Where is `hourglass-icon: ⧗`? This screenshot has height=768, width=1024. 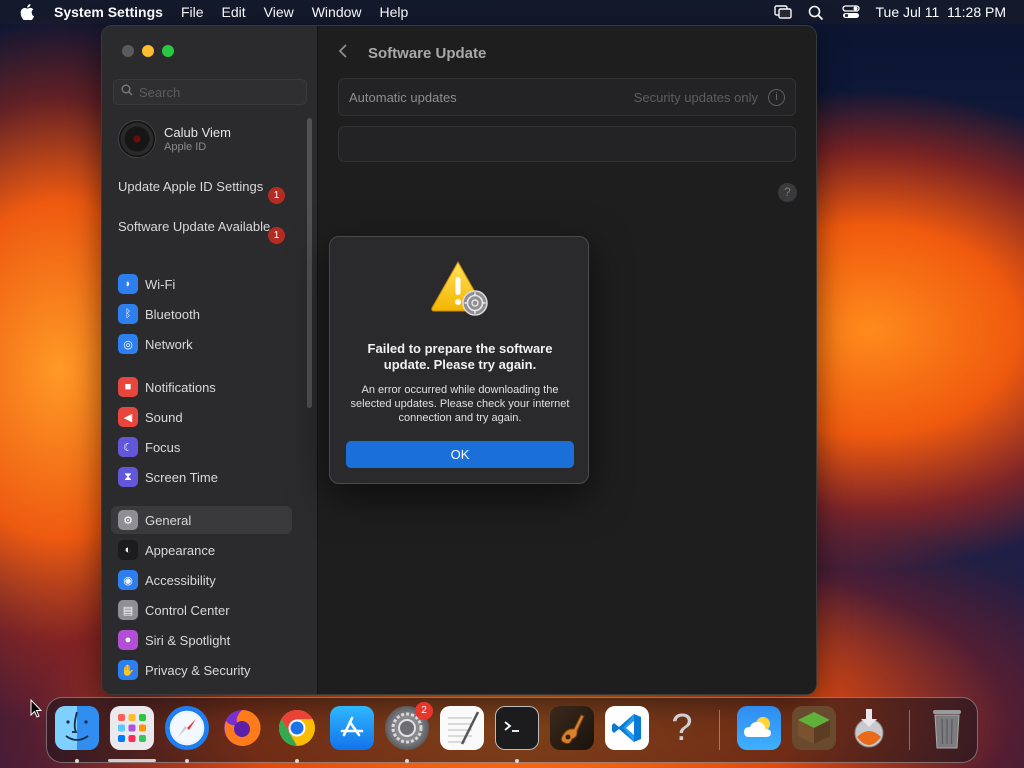
hourglass-icon: ⧗ is located at coordinates (128, 477).